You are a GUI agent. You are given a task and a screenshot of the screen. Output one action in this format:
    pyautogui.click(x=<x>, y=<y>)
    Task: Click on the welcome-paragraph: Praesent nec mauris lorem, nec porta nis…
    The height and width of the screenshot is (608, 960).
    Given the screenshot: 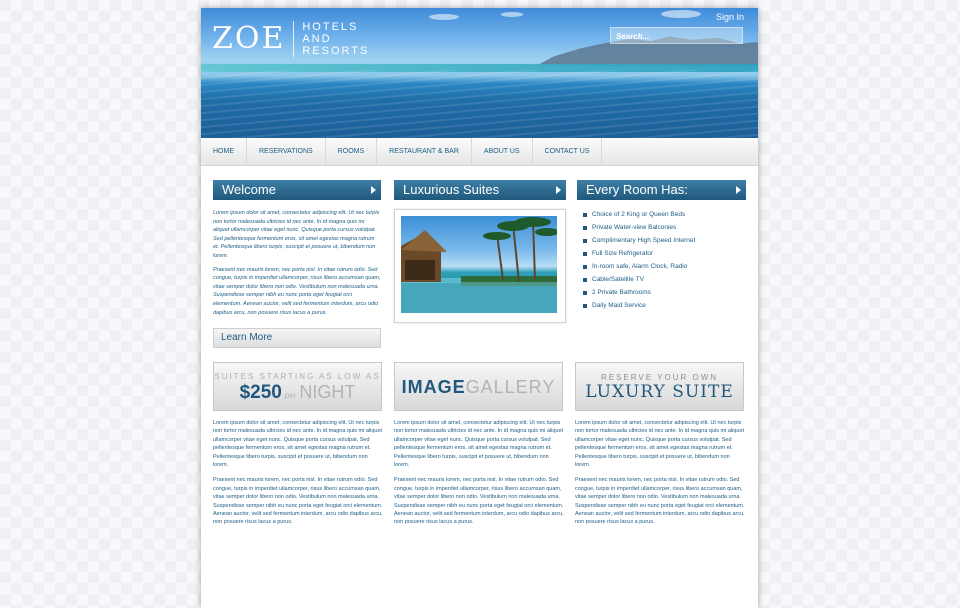 What is the action you would take?
    pyautogui.click(x=297, y=291)
    